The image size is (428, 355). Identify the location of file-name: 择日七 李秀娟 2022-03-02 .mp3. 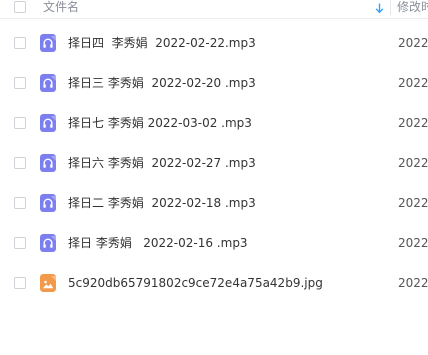
(160, 123).